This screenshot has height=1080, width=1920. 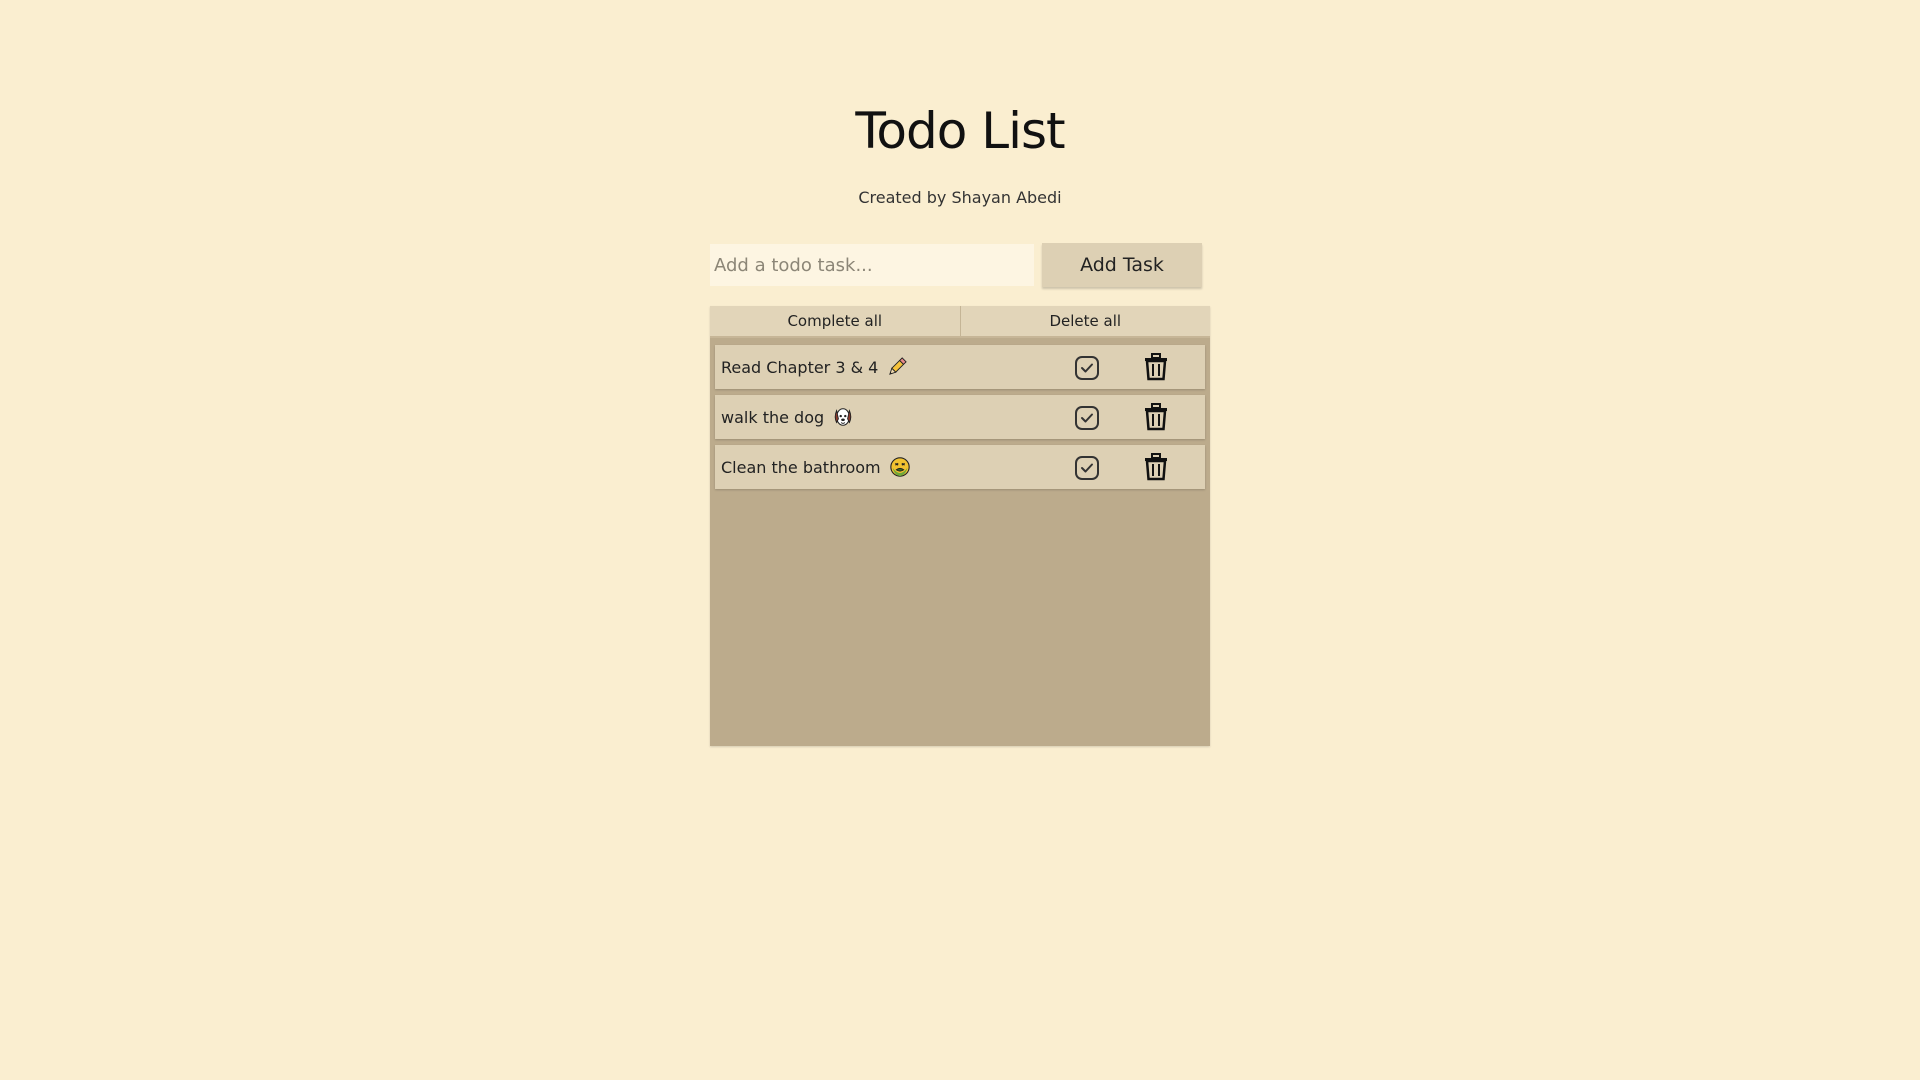 I want to click on task-text: Clean the bathroom, so click(x=801, y=467).